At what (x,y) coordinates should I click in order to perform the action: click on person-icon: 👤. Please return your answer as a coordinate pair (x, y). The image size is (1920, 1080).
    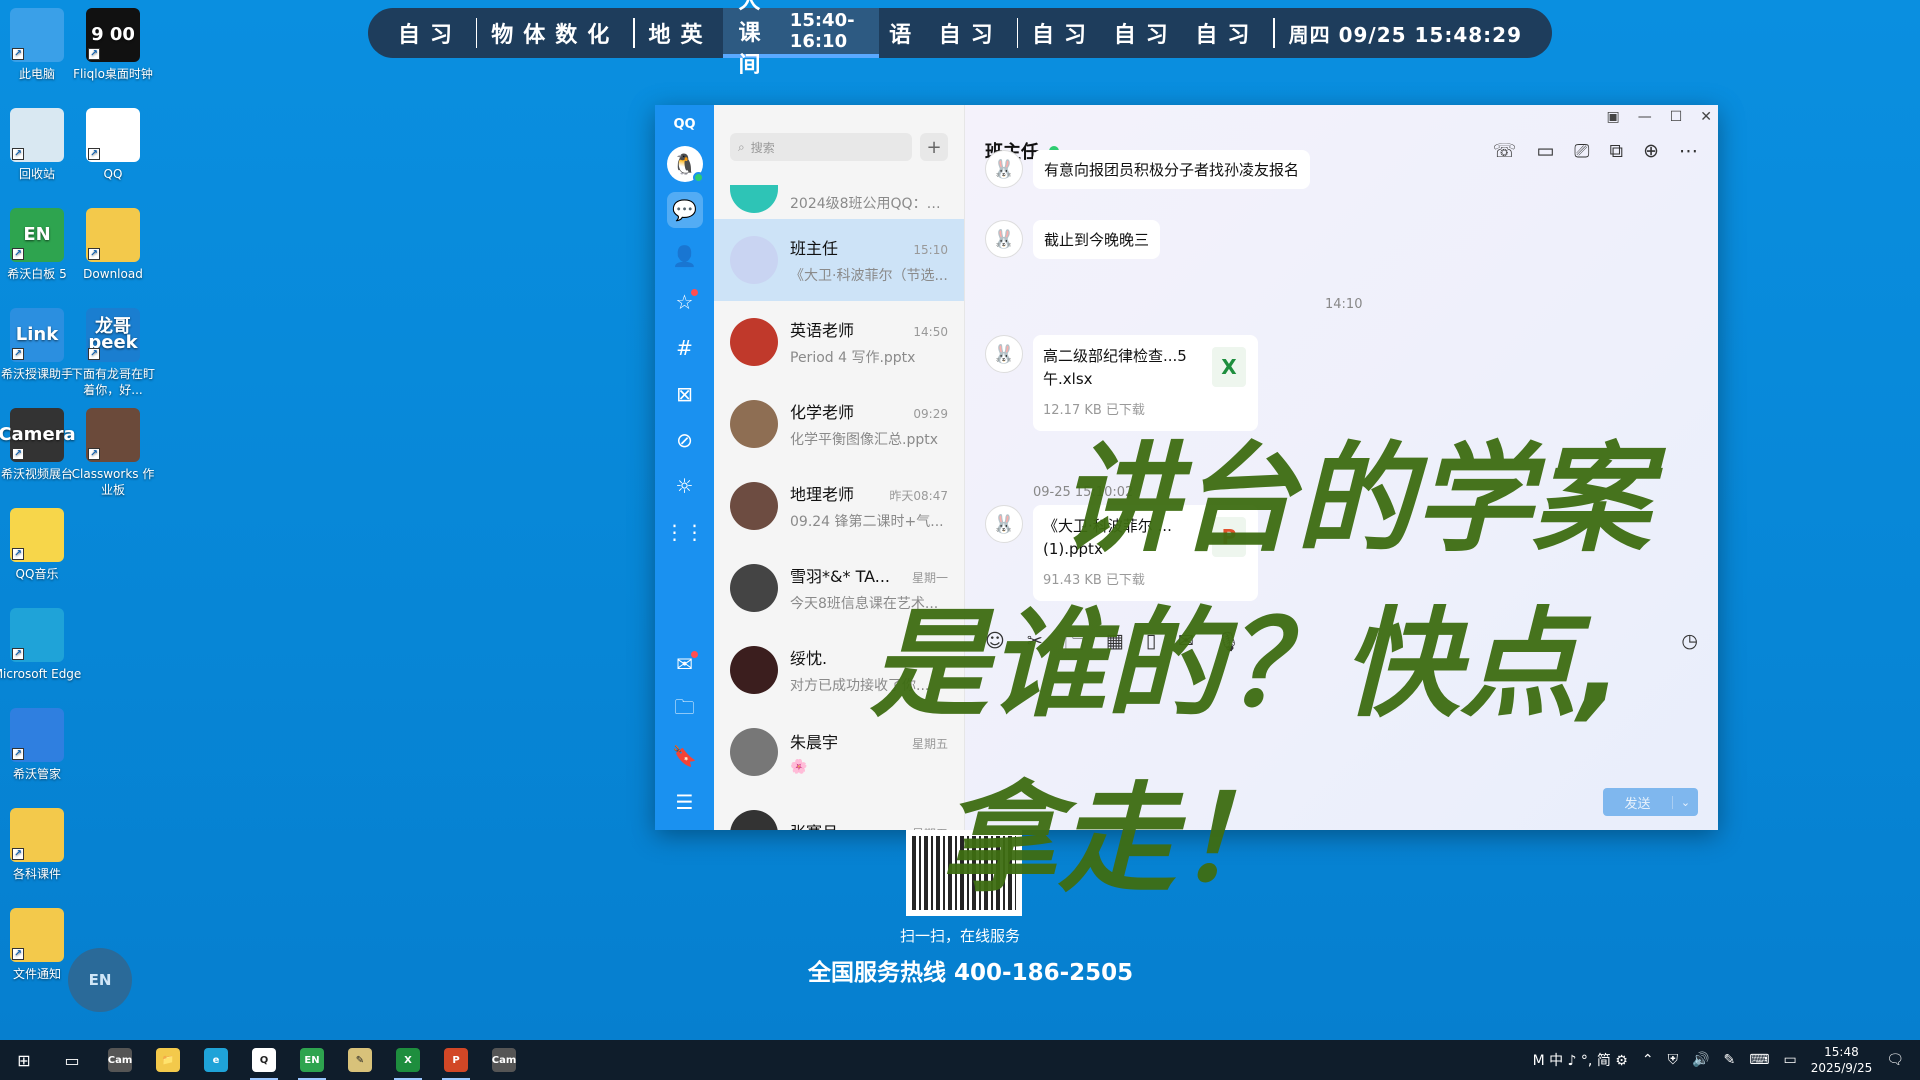
    Looking at the image, I should click on (684, 256).